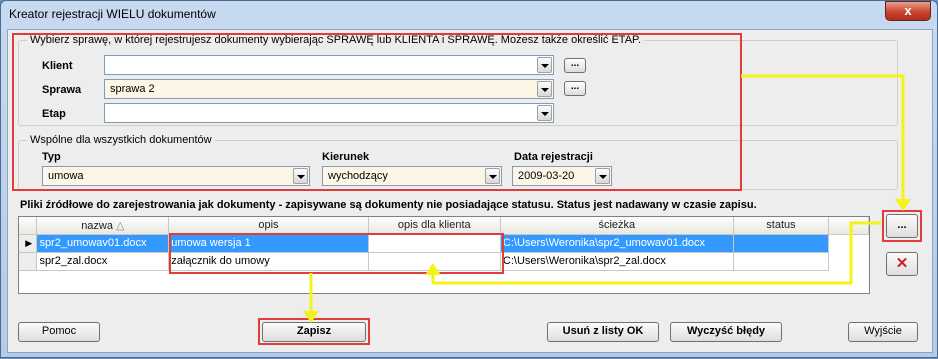  I want to click on window-title: Kreator rejestracji WIELU dokumentów, so click(112, 14).